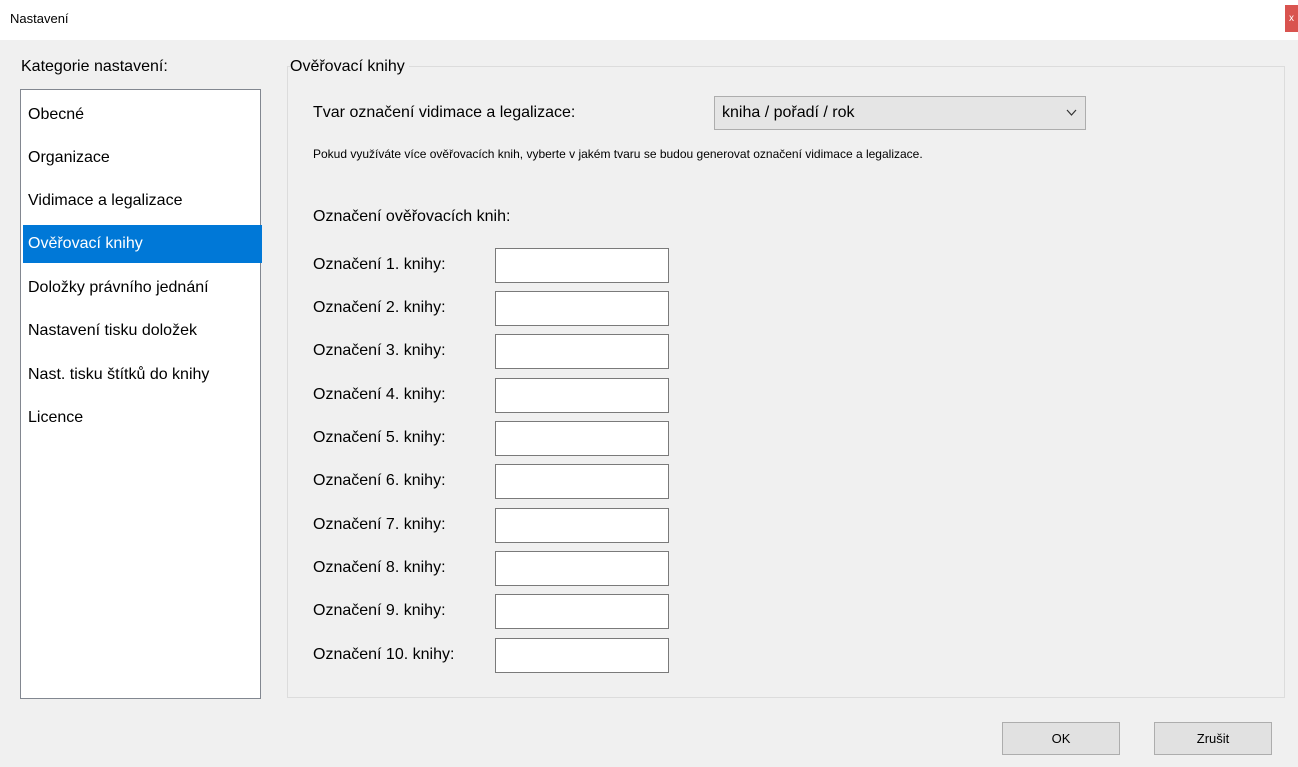  What do you see at coordinates (142, 288) in the screenshot?
I see `category-item-dolozky-pravniho-jednani: Doložky právního jednání` at bounding box center [142, 288].